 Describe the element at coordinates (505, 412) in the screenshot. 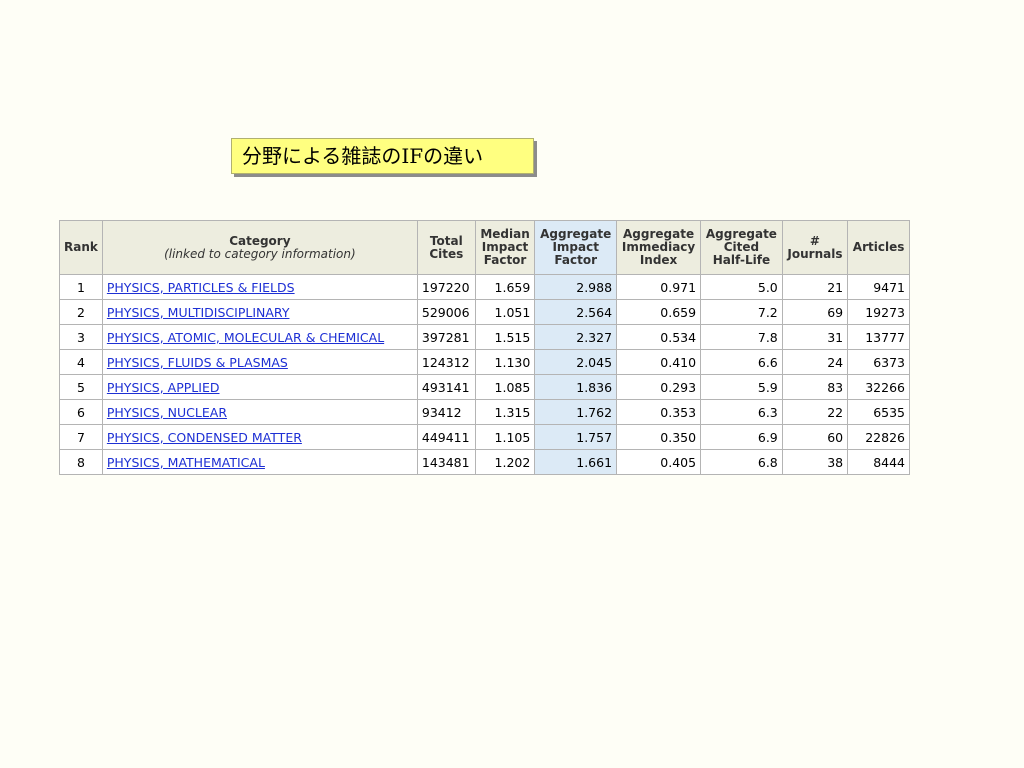

I see `cell-median-impact-factor: 1.315` at that location.